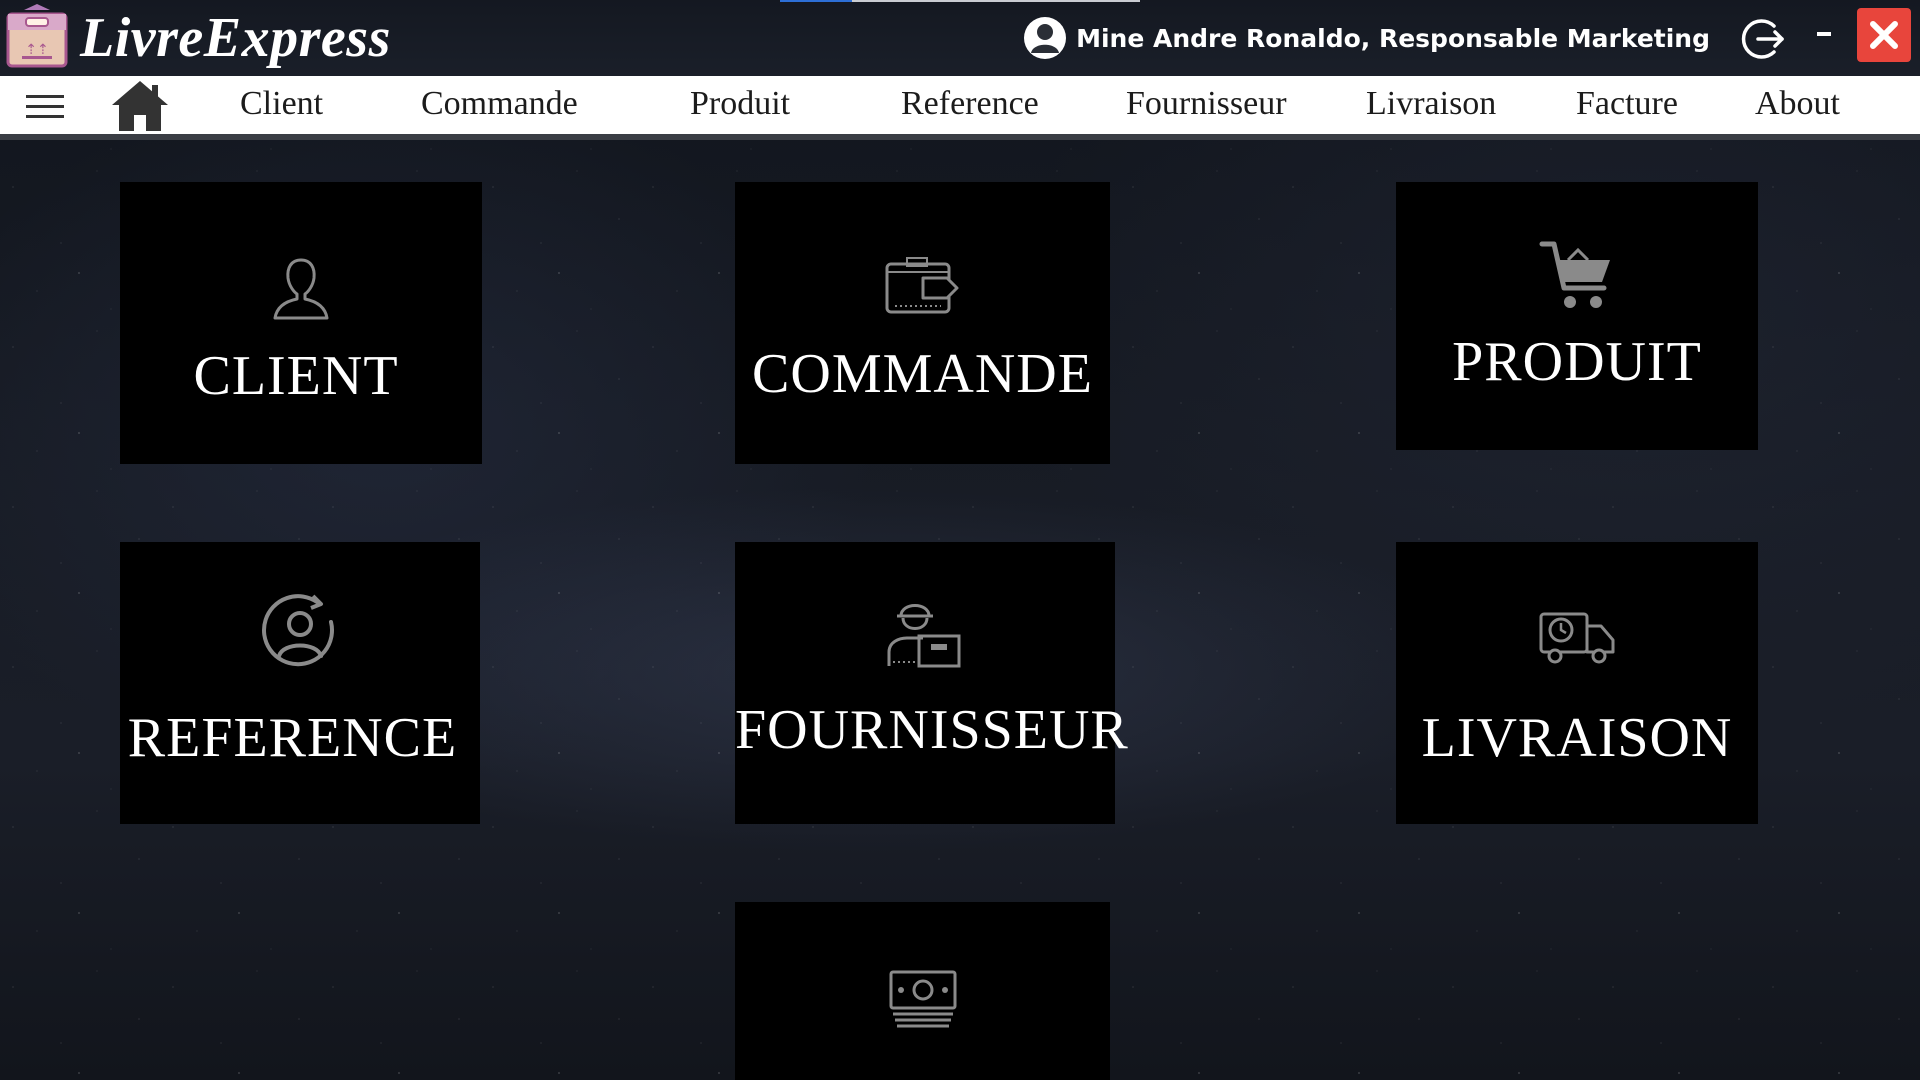 Image resolution: width=1920 pixels, height=1080 pixels. Describe the element at coordinates (960, 1) in the screenshot. I see `loading-progress-bar` at that location.